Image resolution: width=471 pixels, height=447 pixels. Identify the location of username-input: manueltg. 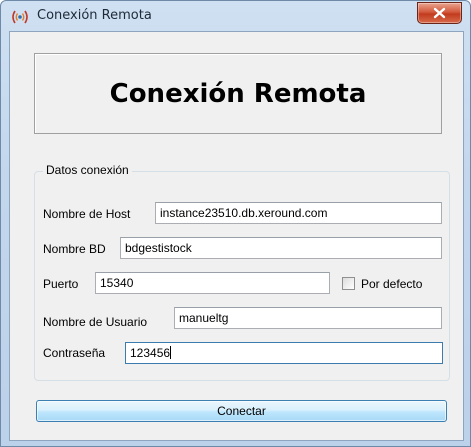
(308, 318).